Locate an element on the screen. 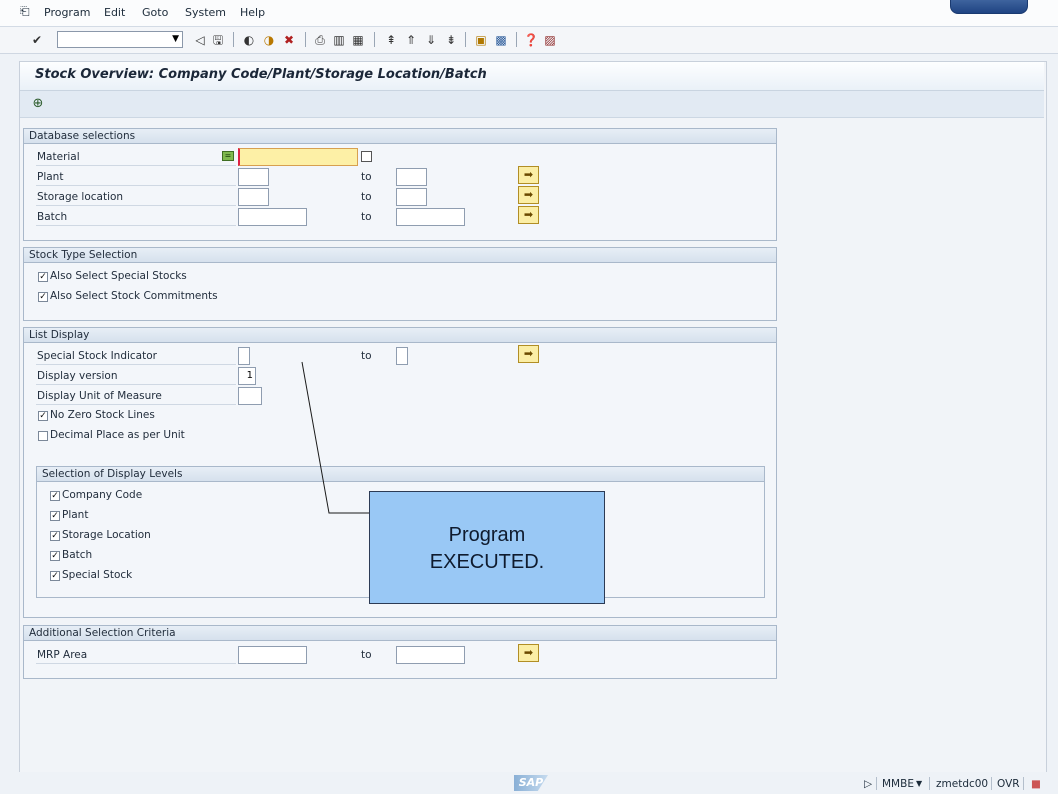 This screenshot has height=794, width=1058. callout-text: Program EXECUTED. is located at coordinates (487, 548).